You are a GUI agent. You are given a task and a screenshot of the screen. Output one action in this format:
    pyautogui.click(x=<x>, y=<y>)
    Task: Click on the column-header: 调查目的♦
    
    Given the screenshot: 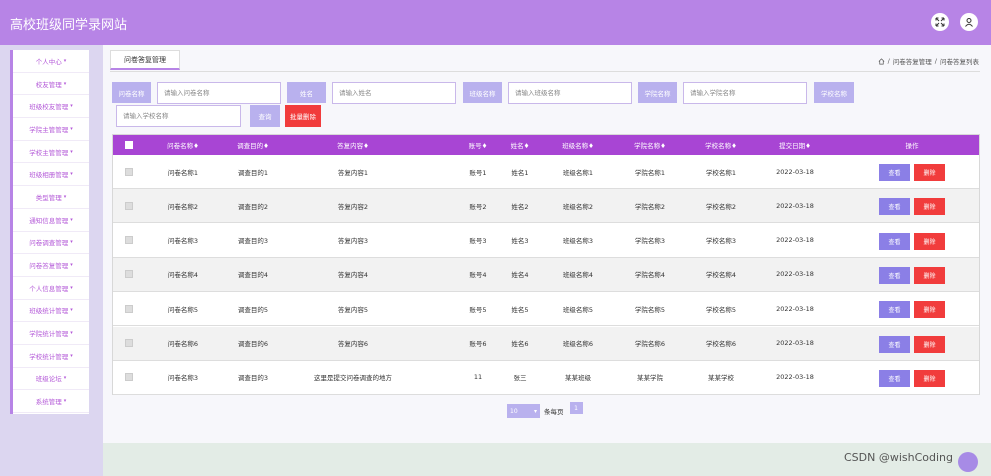 What is the action you would take?
    pyautogui.click(x=253, y=145)
    